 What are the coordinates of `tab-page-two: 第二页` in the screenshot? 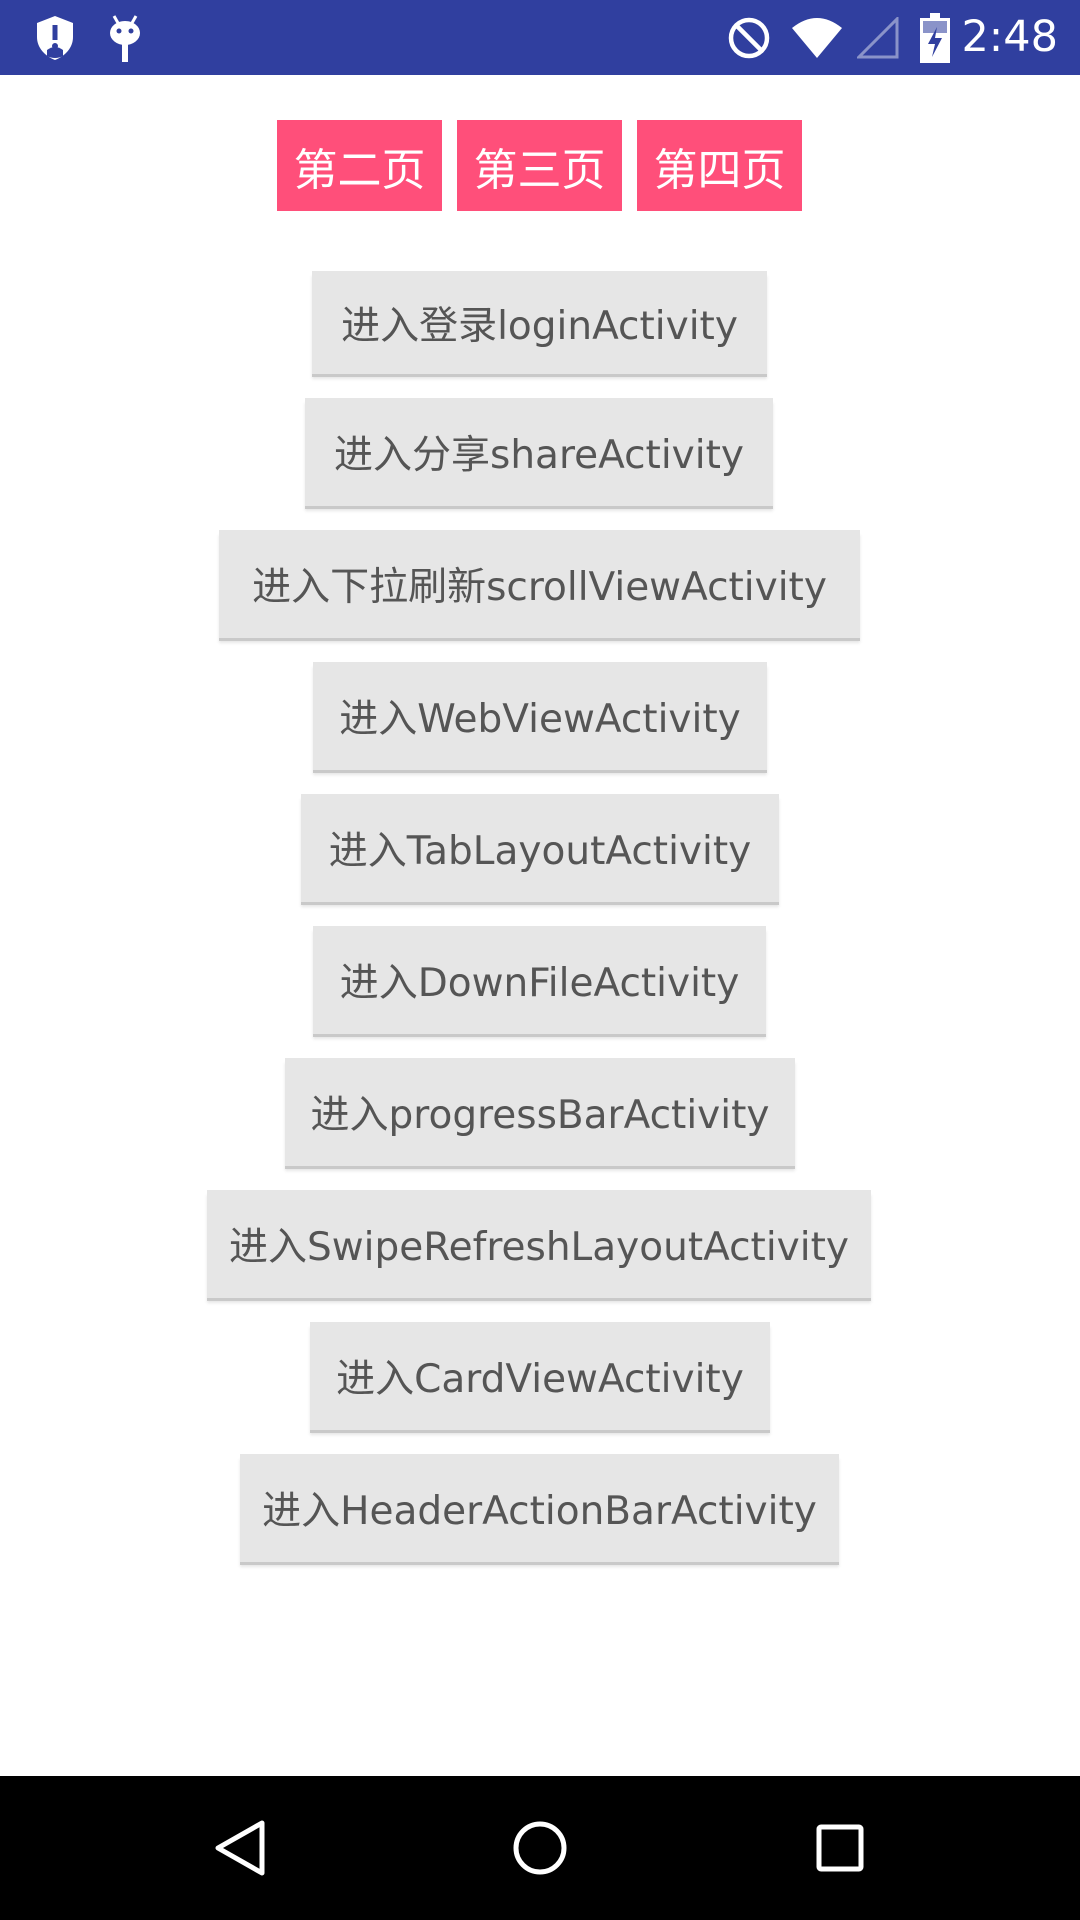 It's located at (359, 165).